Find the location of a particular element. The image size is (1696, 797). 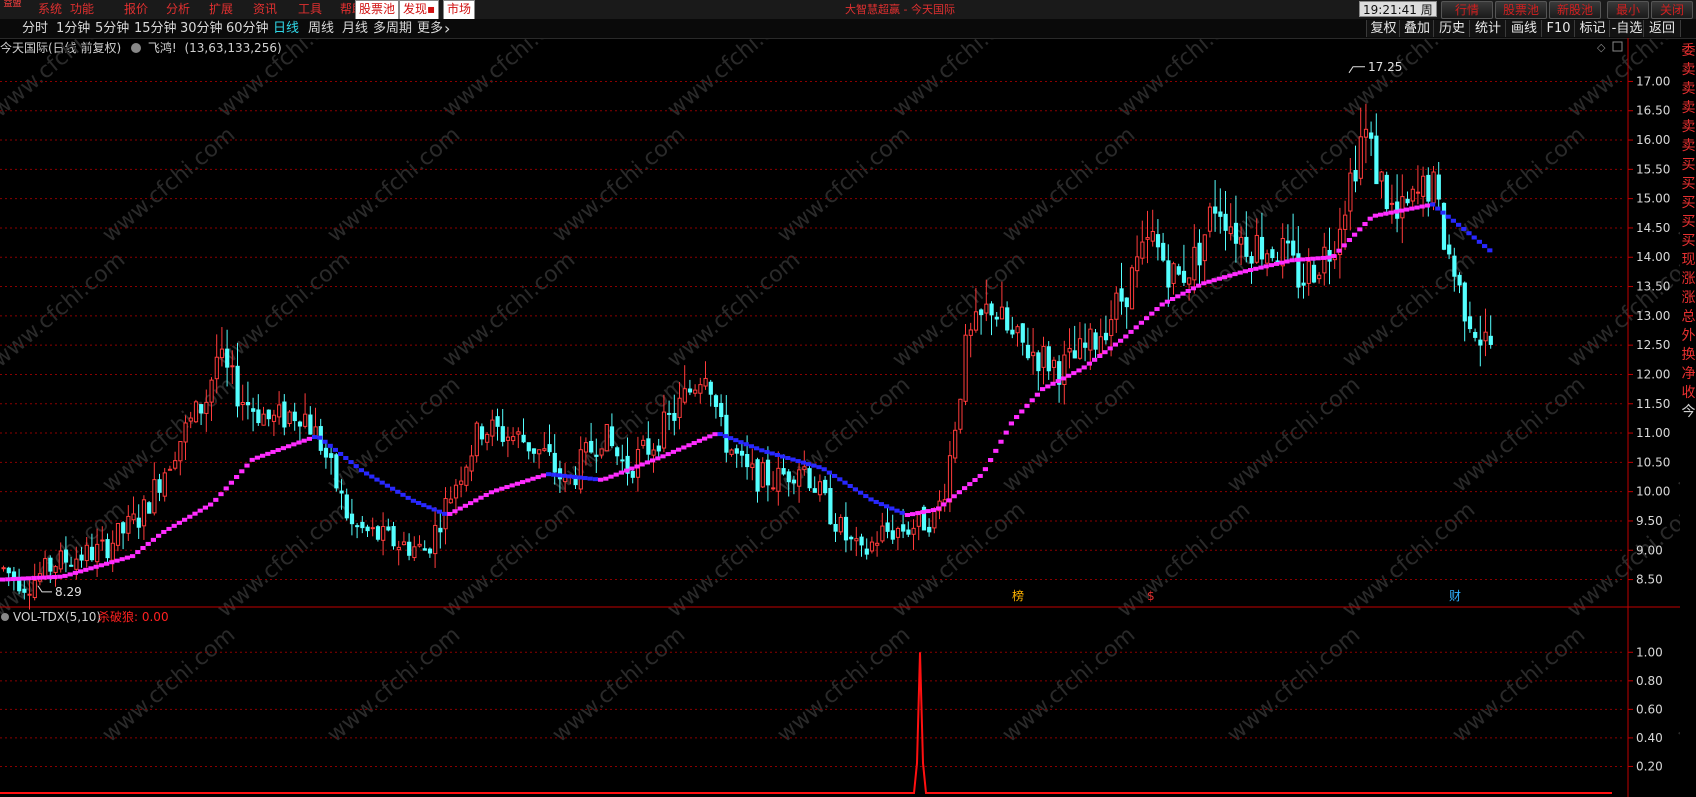

tool-button-3: 统计 is located at coordinates (1488, 28).